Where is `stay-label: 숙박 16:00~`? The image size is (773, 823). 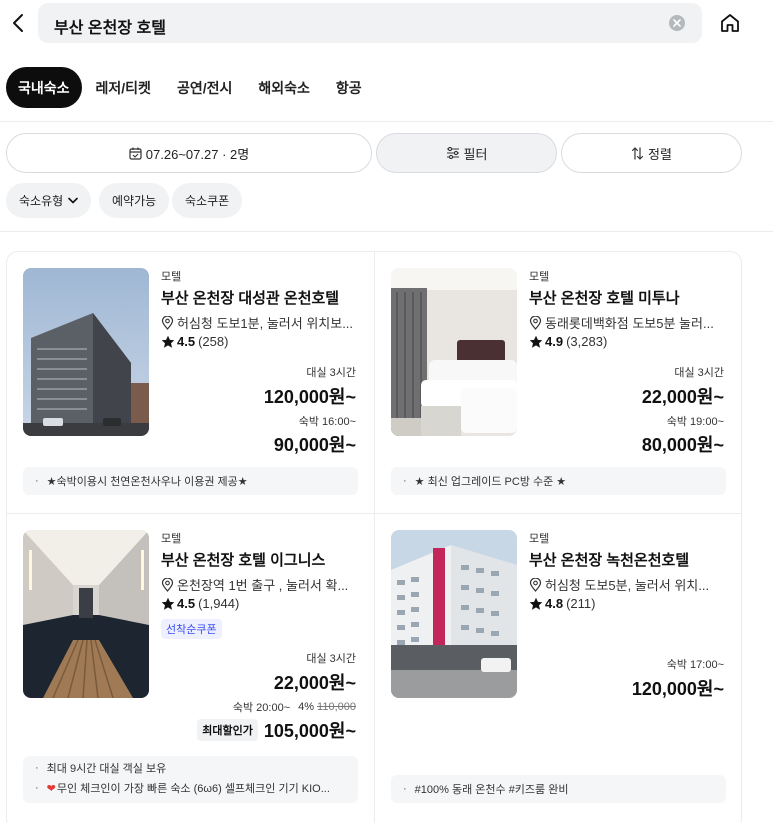 stay-label: 숙박 16:00~ is located at coordinates (327, 422).